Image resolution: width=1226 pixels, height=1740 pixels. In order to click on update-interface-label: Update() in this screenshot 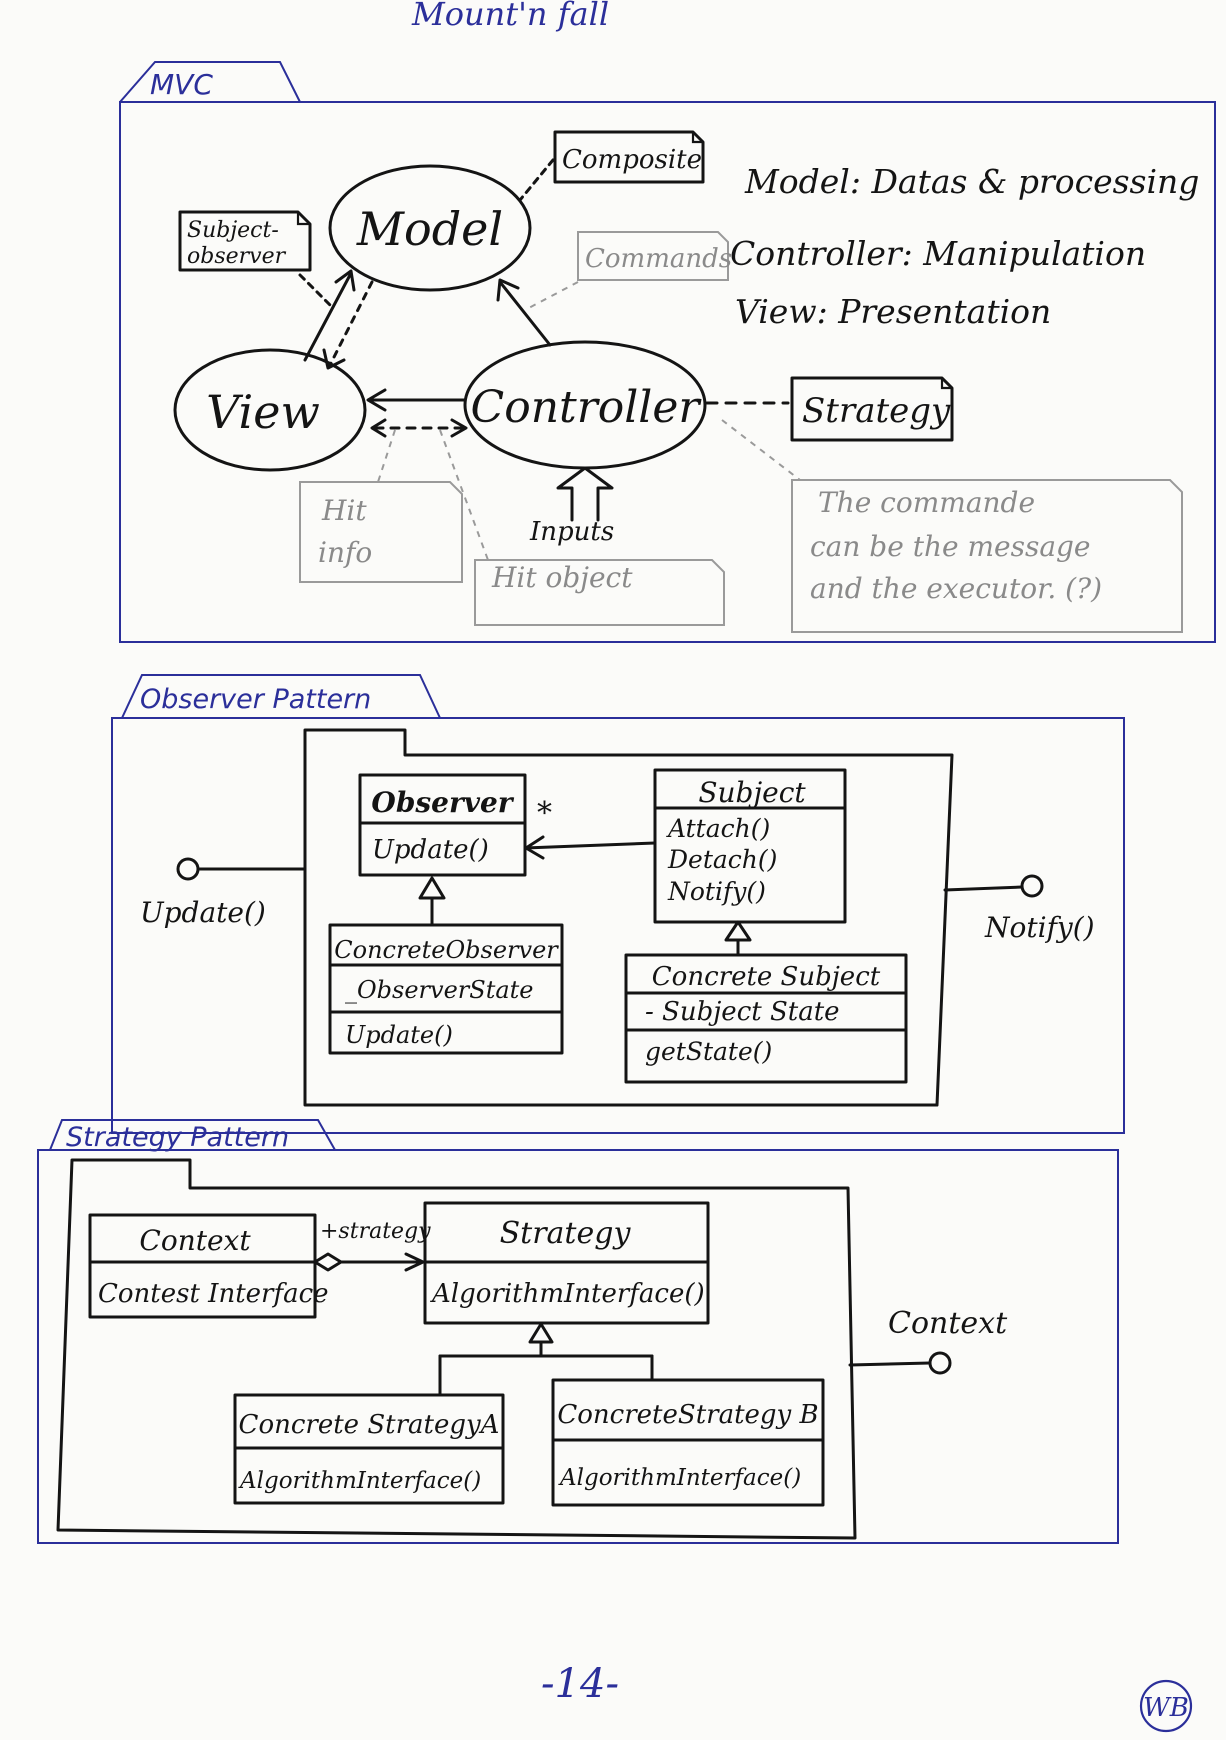, I will do `click(203, 912)`.